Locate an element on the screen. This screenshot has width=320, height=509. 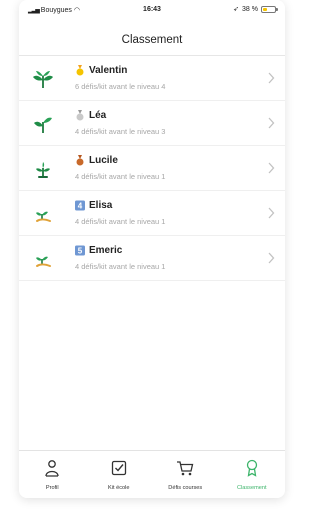
tab-label: Défis courses is located at coordinates (185, 488).